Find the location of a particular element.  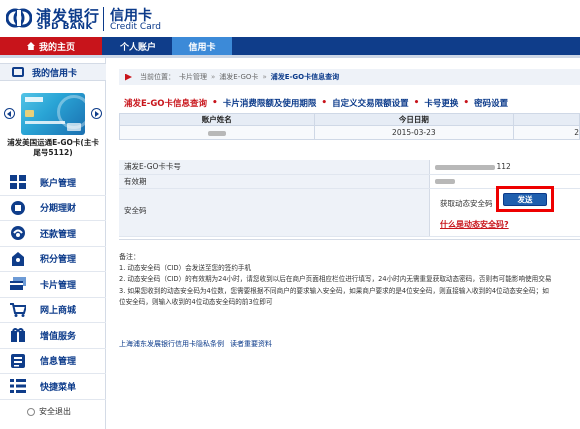

page-header: 浦发银行 SPD BANK 信用卡 Credit Card is located at coordinates (290, 18).